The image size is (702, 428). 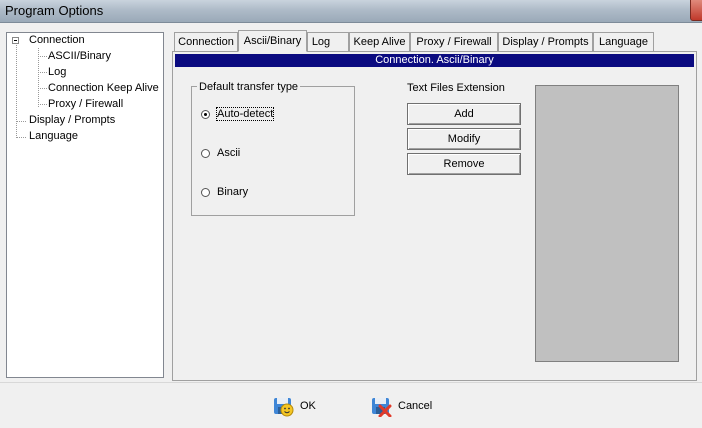 I want to click on ok-label: OK, so click(x=308, y=406).